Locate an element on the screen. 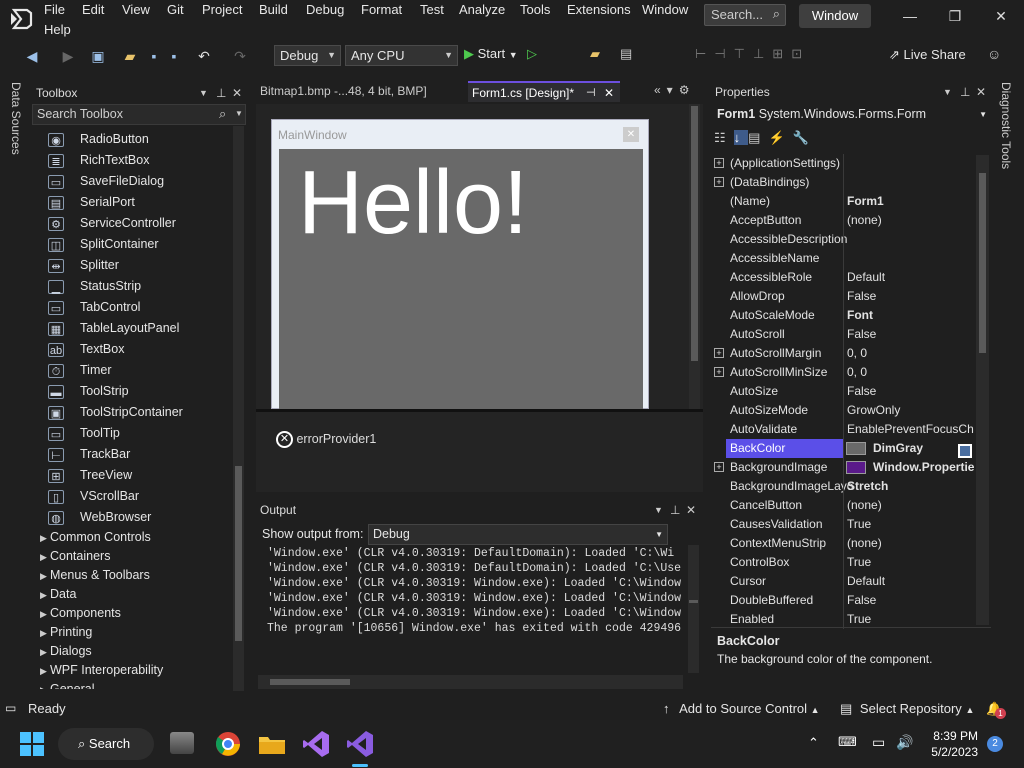 This screenshot has height=768, width=1024. start-without-debugging-icon: ▷ is located at coordinates (532, 54).